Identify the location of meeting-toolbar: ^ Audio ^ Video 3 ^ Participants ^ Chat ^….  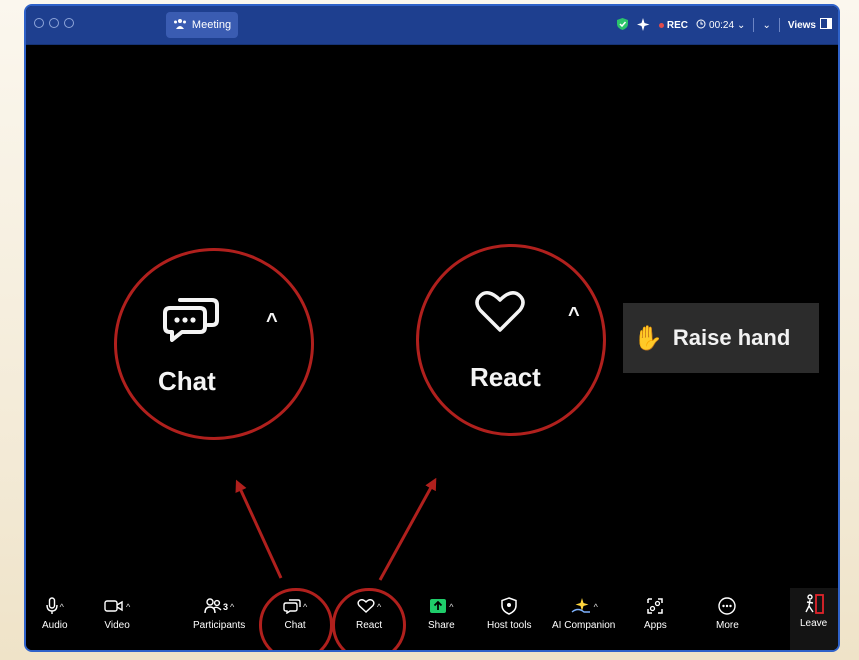
(432, 619).